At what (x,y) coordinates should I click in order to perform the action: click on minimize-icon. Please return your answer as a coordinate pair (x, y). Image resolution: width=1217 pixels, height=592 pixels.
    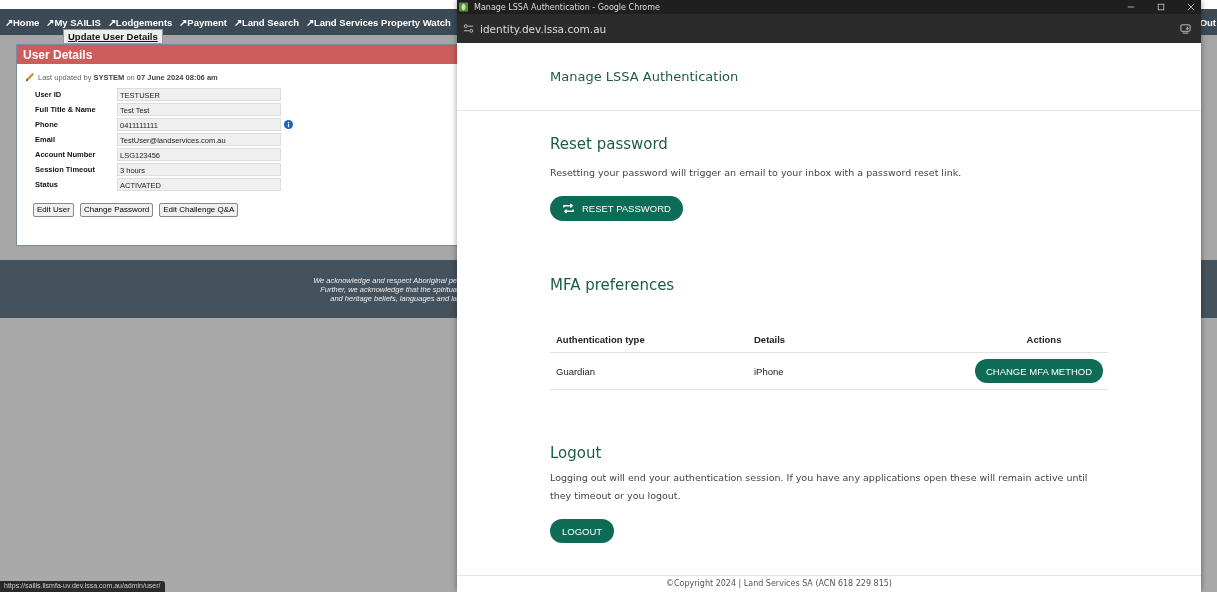
    Looking at the image, I should click on (1131, 7).